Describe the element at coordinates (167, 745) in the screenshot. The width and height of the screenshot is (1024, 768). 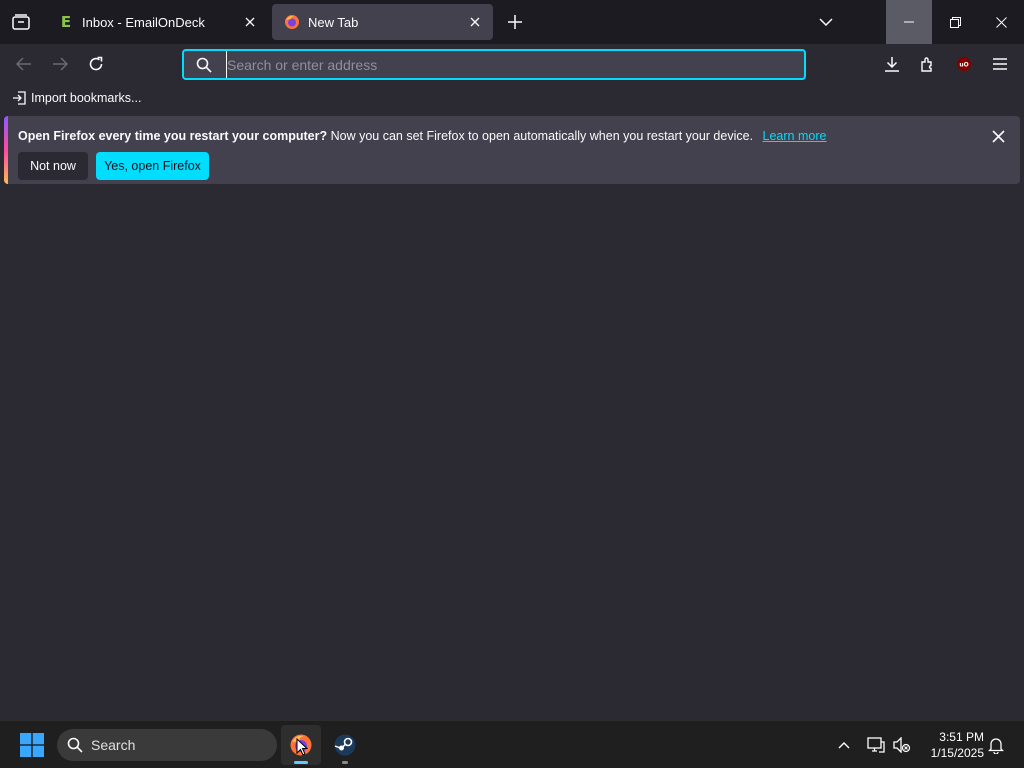
I see `taskbar-search: Search` at that location.